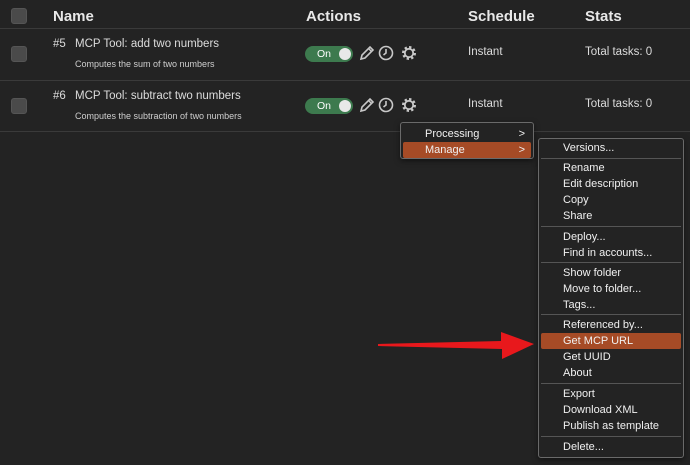 The height and width of the screenshot is (465, 690). I want to click on stats-column-header: Stats, so click(603, 16).